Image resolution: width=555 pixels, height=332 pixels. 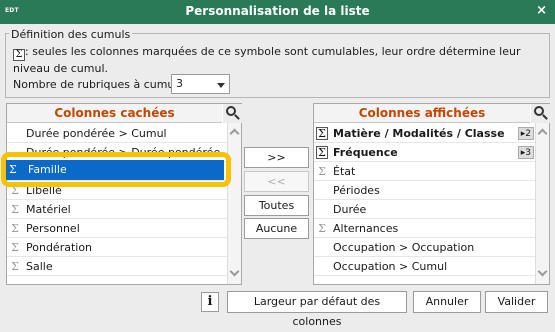 What do you see at coordinates (44, 190) in the screenshot?
I see `list-item-label: Libellé` at bounding box center [44, 190].